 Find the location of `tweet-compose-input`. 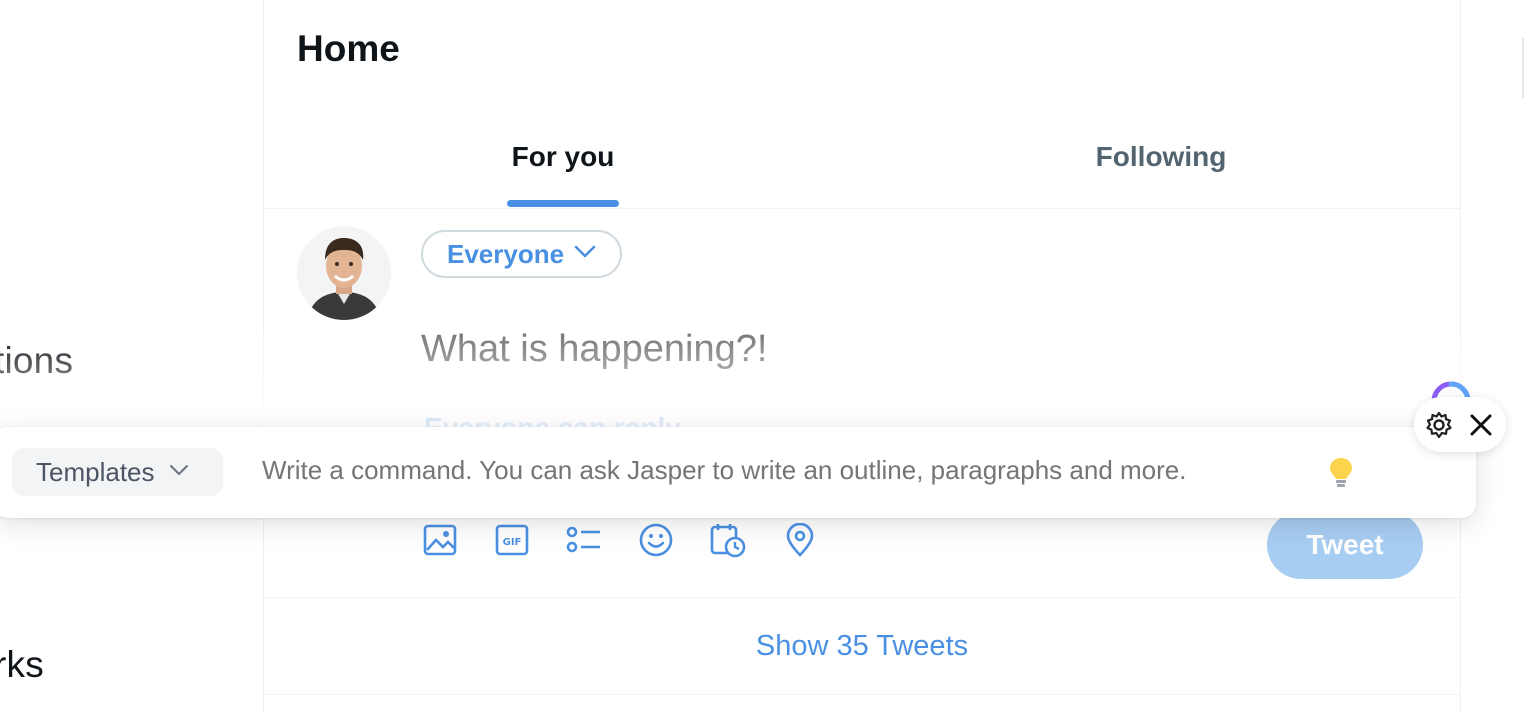

tweet-compose-input is located at coordinates (821, 349).